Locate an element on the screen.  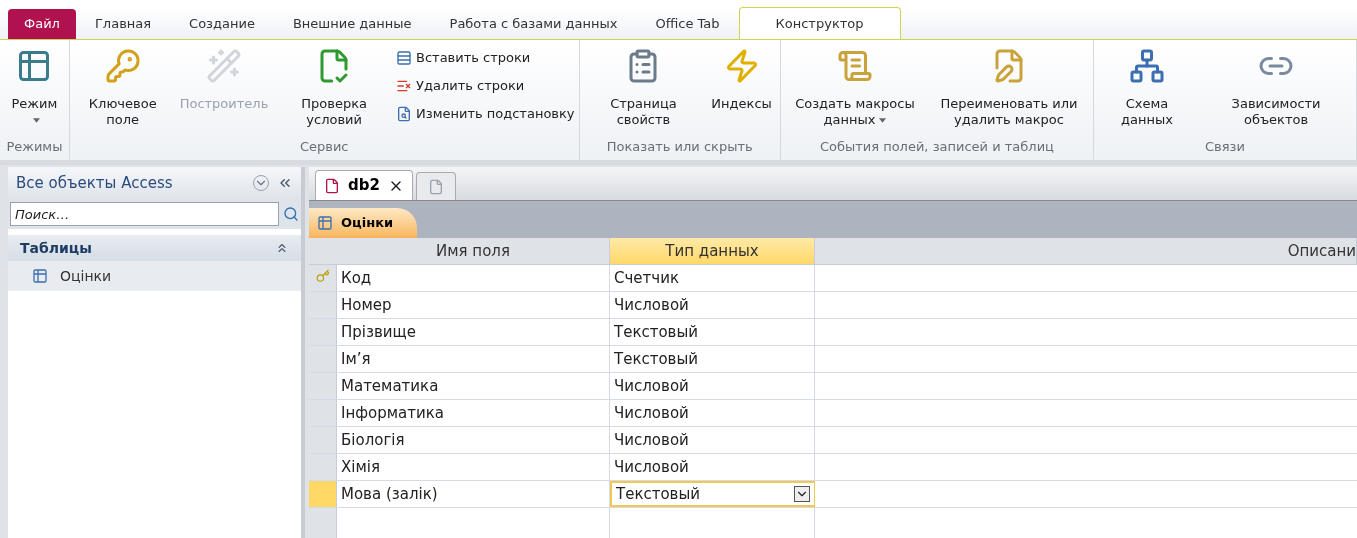
delete-rows-icon is located at coordinates (404, 86).